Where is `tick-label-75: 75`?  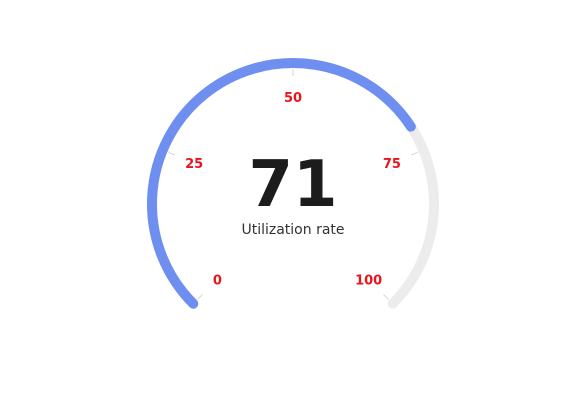 tick-label-75: 75 is located at coordinates (392, 164).